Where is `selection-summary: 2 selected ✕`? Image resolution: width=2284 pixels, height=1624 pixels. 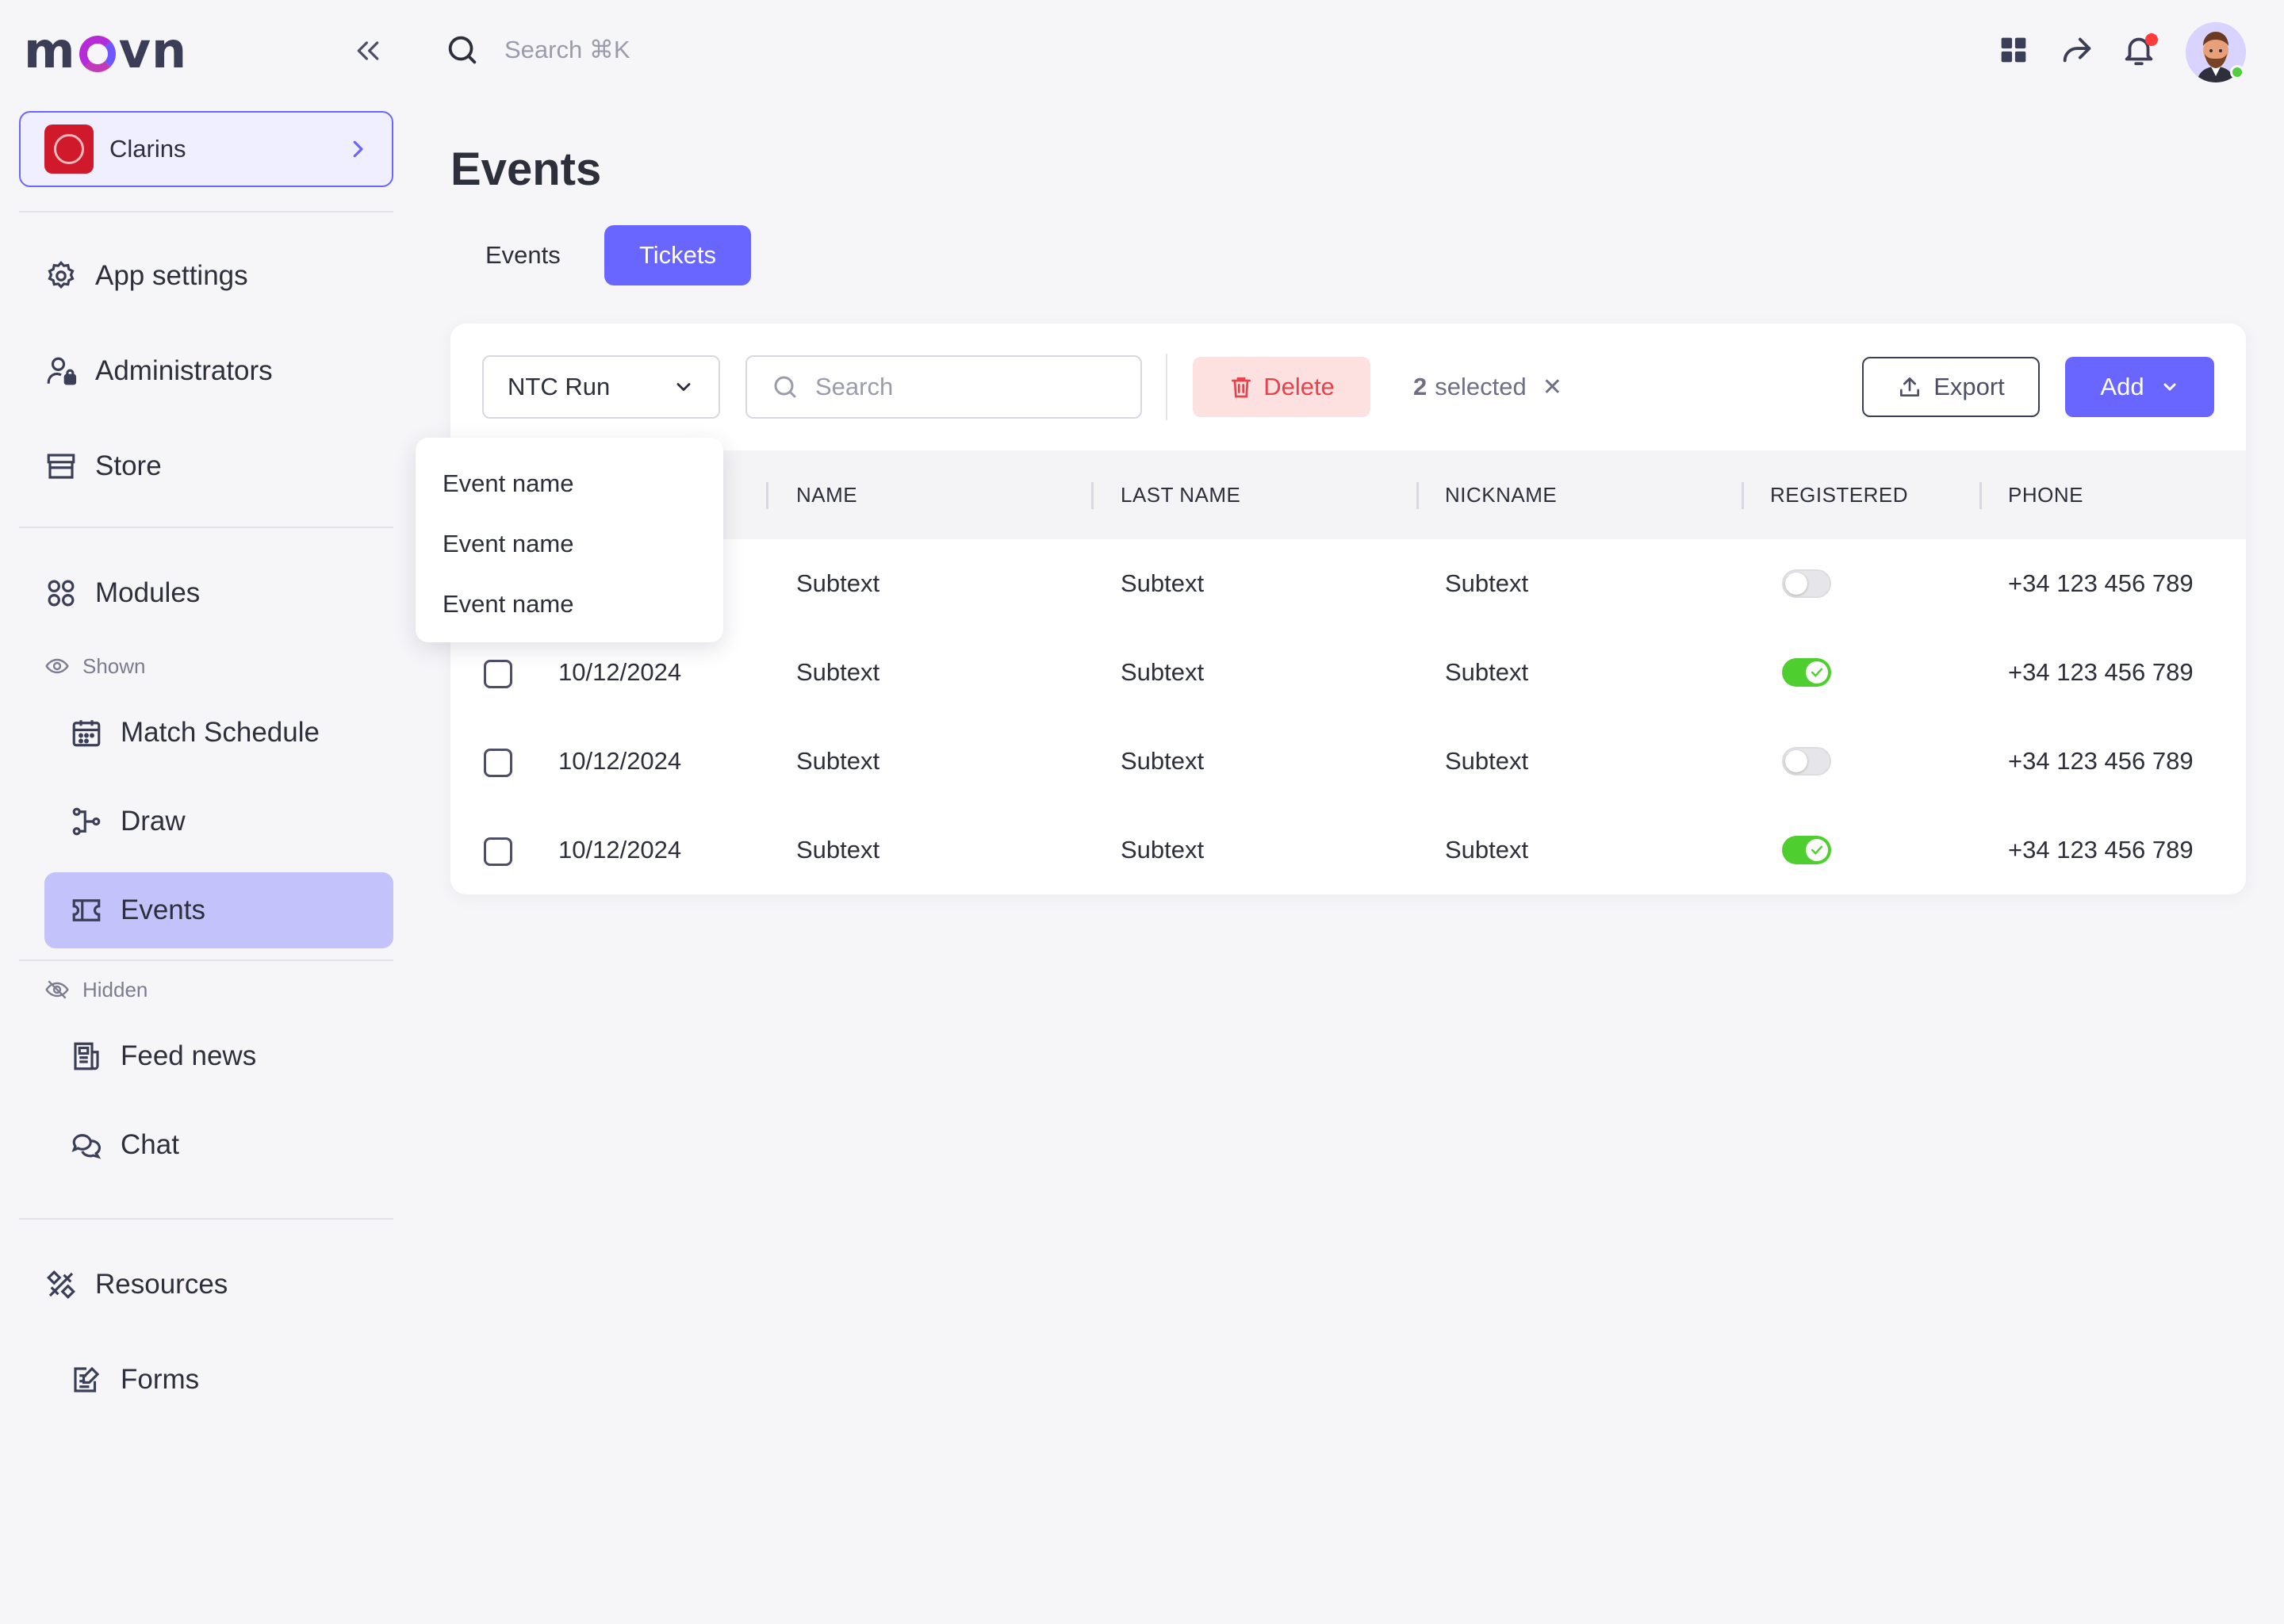 selection-summary: 2 selected ✕ is located at coordinates (1487, 387).